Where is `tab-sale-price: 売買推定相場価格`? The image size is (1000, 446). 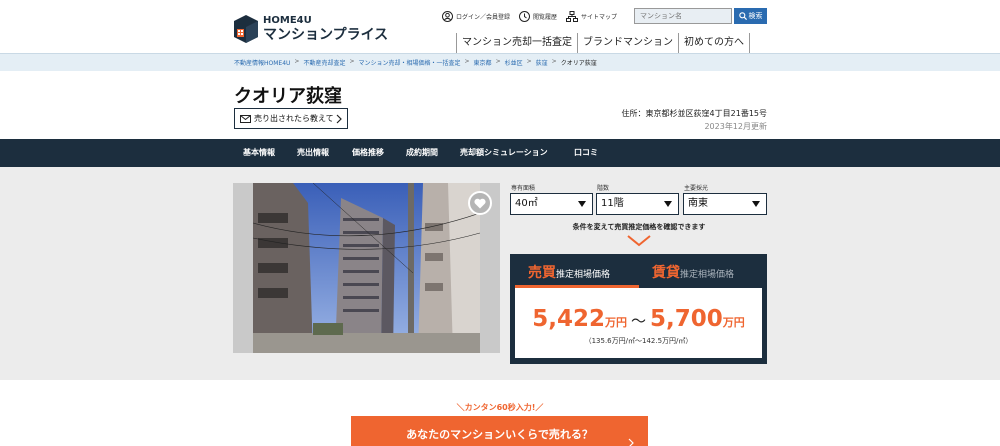 tab-sale-price: 売買推定相場価格 is located at coordinates (574, 270).